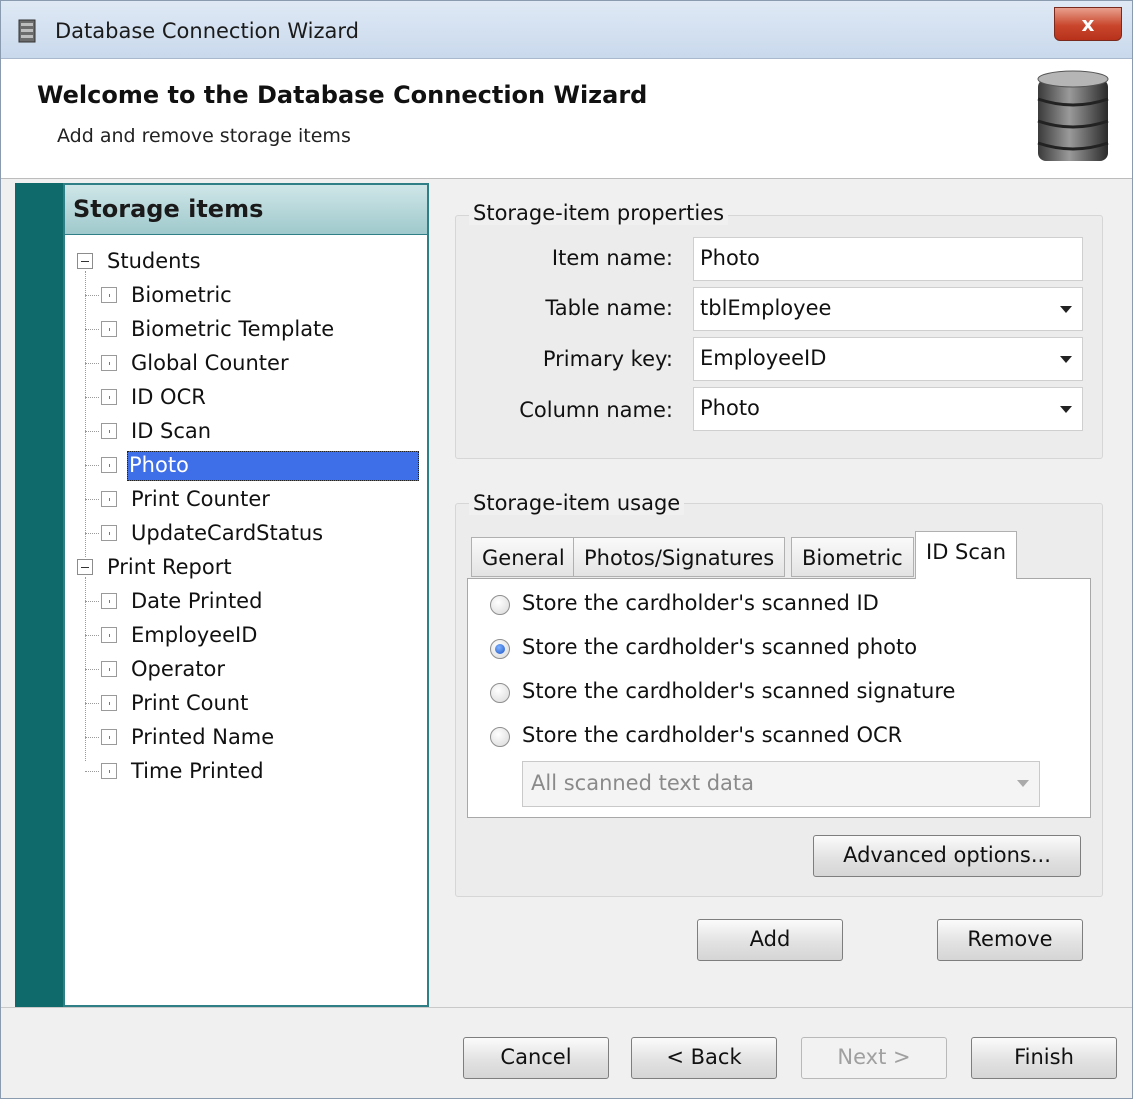  I want to click on item-name-value: Photo, so click(730, 258).